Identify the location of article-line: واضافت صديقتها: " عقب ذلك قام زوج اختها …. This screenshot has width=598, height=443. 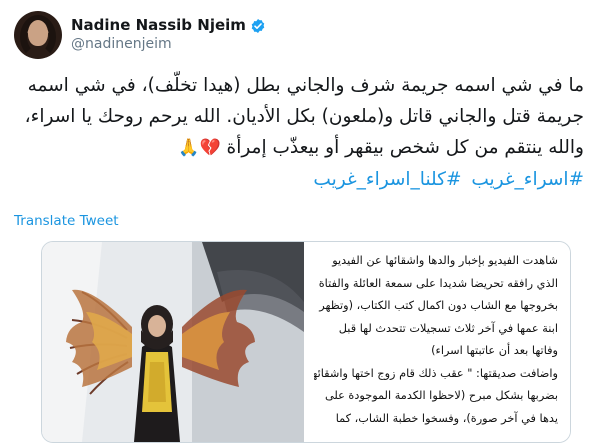
(436, 373).